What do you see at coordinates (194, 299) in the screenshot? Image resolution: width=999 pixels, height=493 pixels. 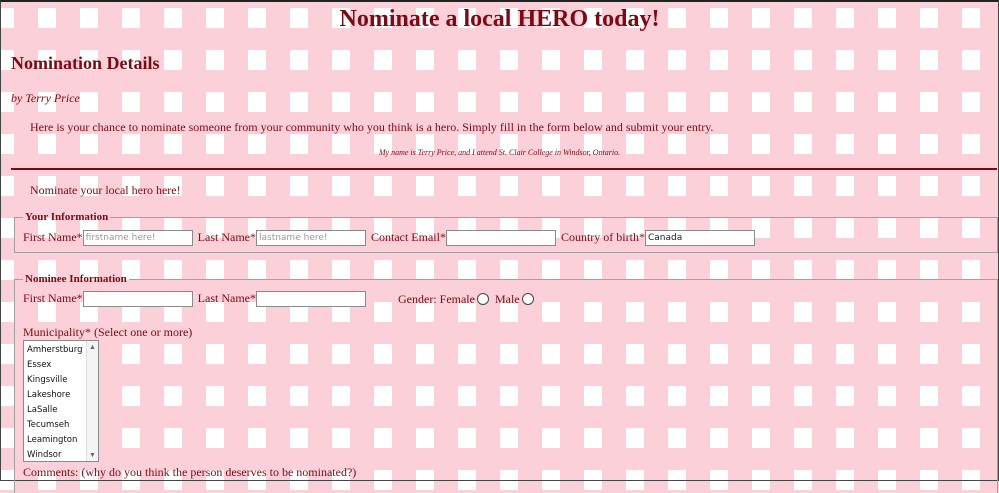 I see `nominee-name-row: First Name* Last Name*` at bounding box center [194, 299].